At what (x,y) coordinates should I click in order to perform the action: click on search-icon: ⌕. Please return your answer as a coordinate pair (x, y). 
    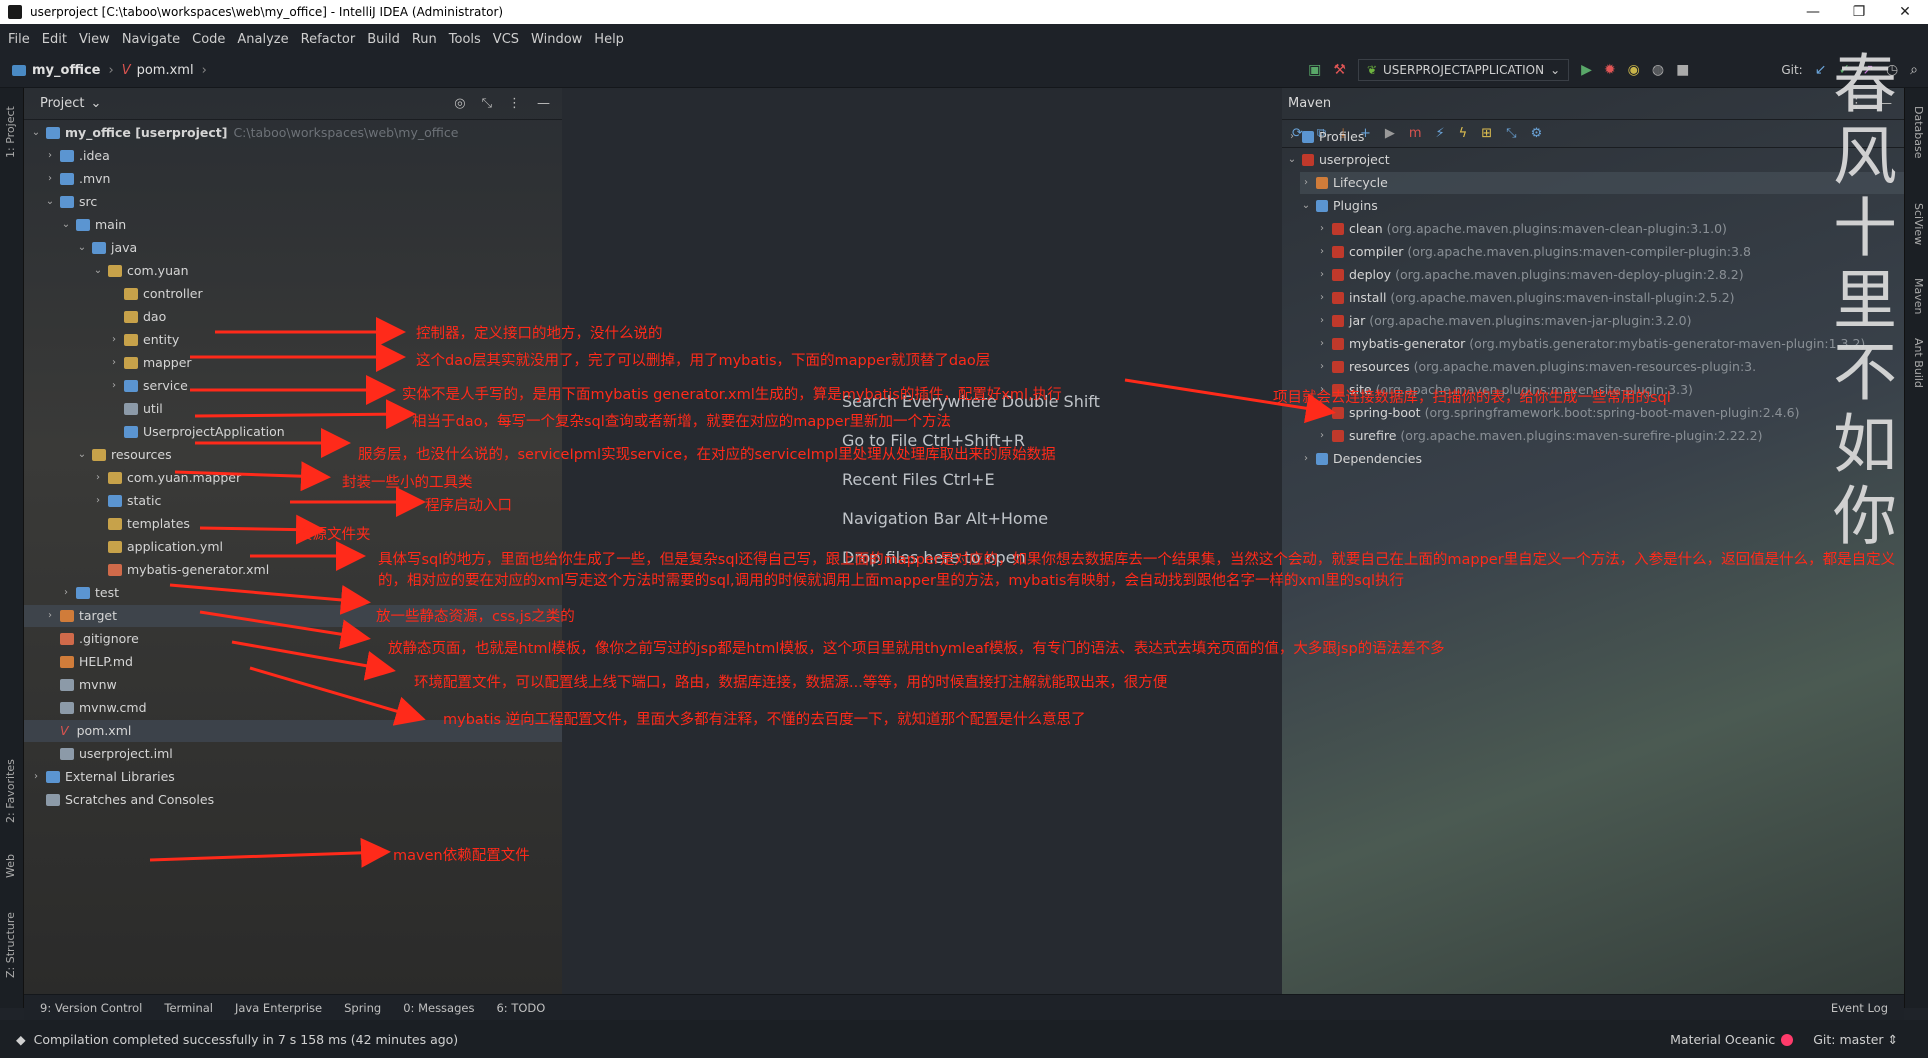
    Looking at the image, I should click on (1914, 70).